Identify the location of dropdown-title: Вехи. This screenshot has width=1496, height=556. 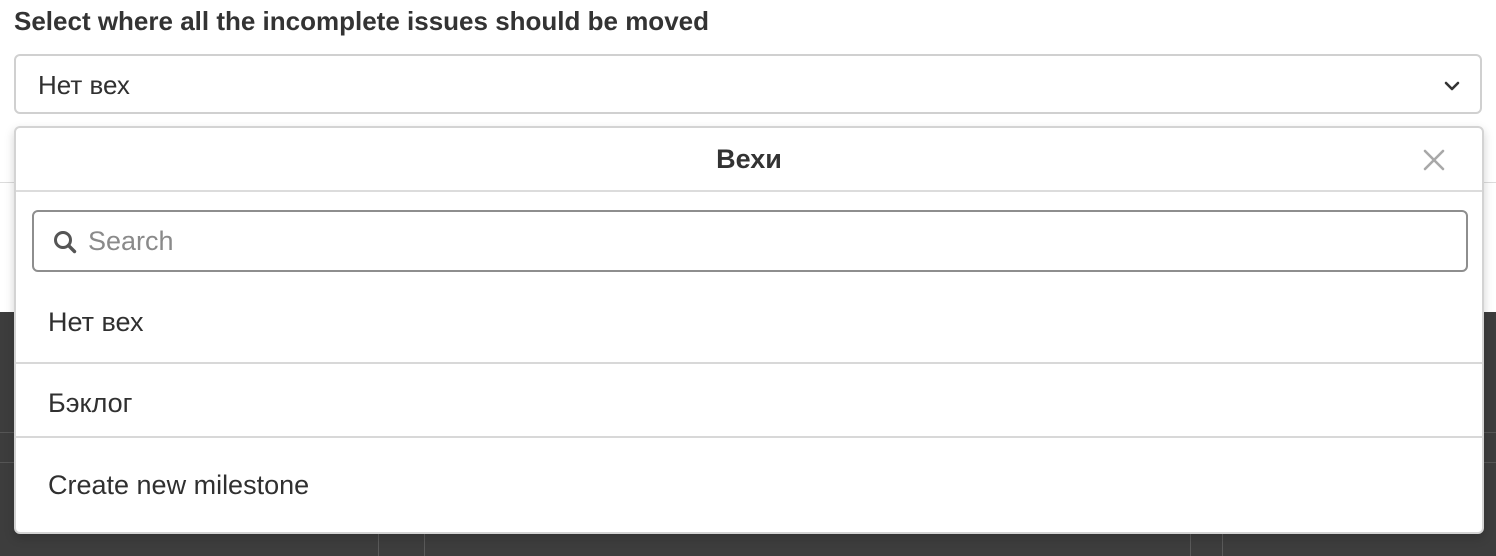
(749, 159).